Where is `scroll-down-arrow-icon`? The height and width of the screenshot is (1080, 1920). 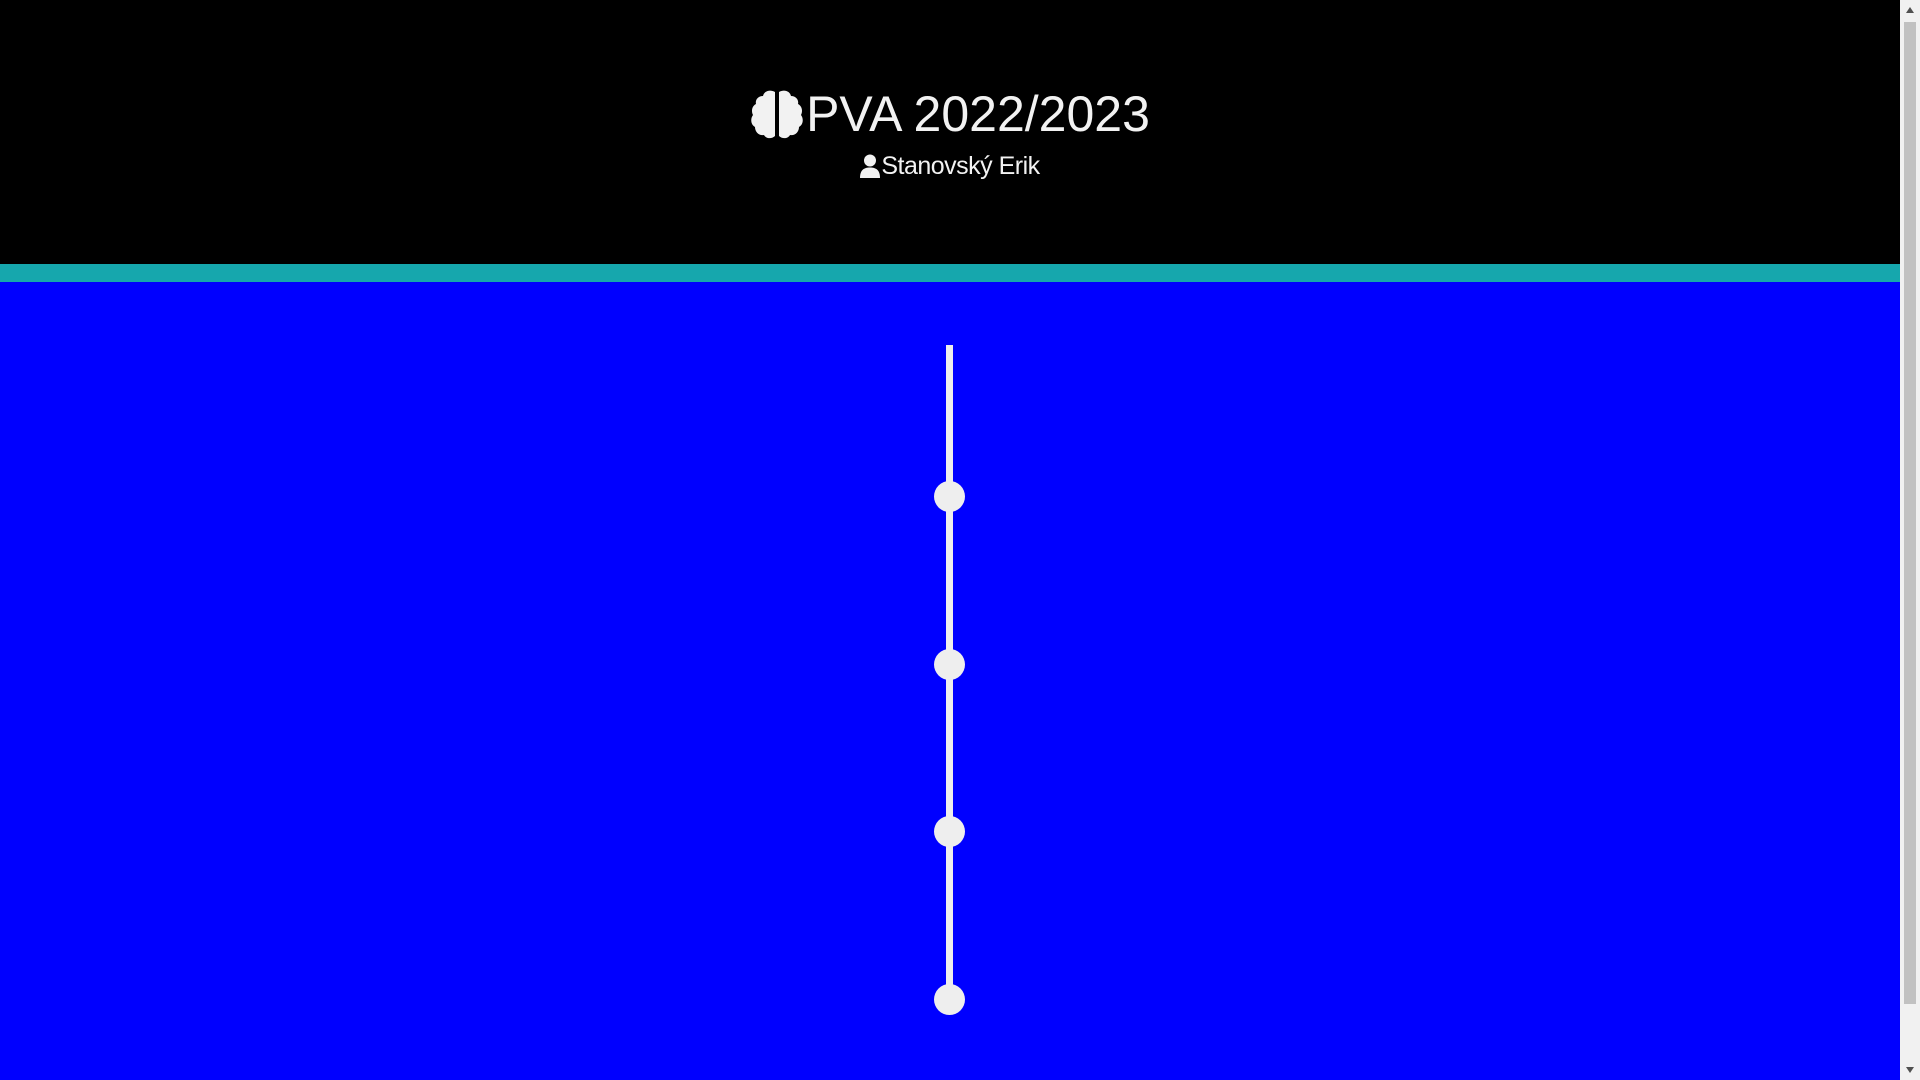 scroll-down-arrow-icon is located at coordinates (1910, 1070).